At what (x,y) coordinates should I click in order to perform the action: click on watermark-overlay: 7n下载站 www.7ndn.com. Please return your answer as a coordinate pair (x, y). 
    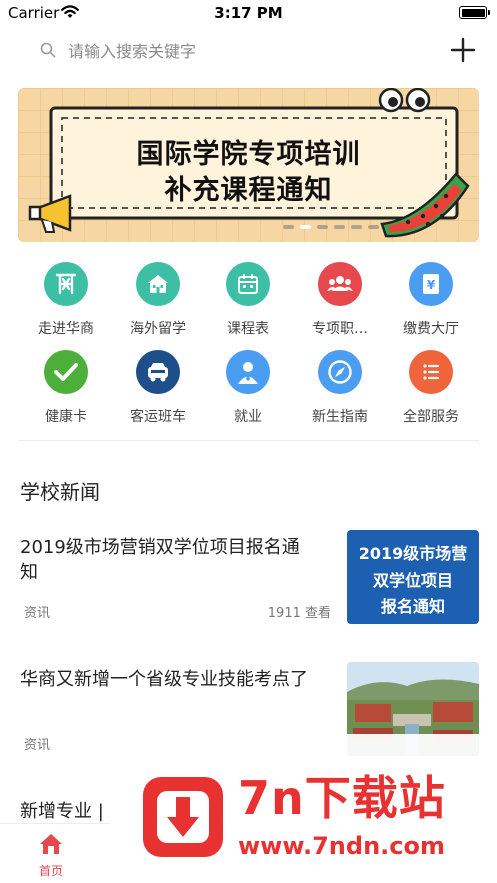
    Looking at the image, I should click on (303, 808).